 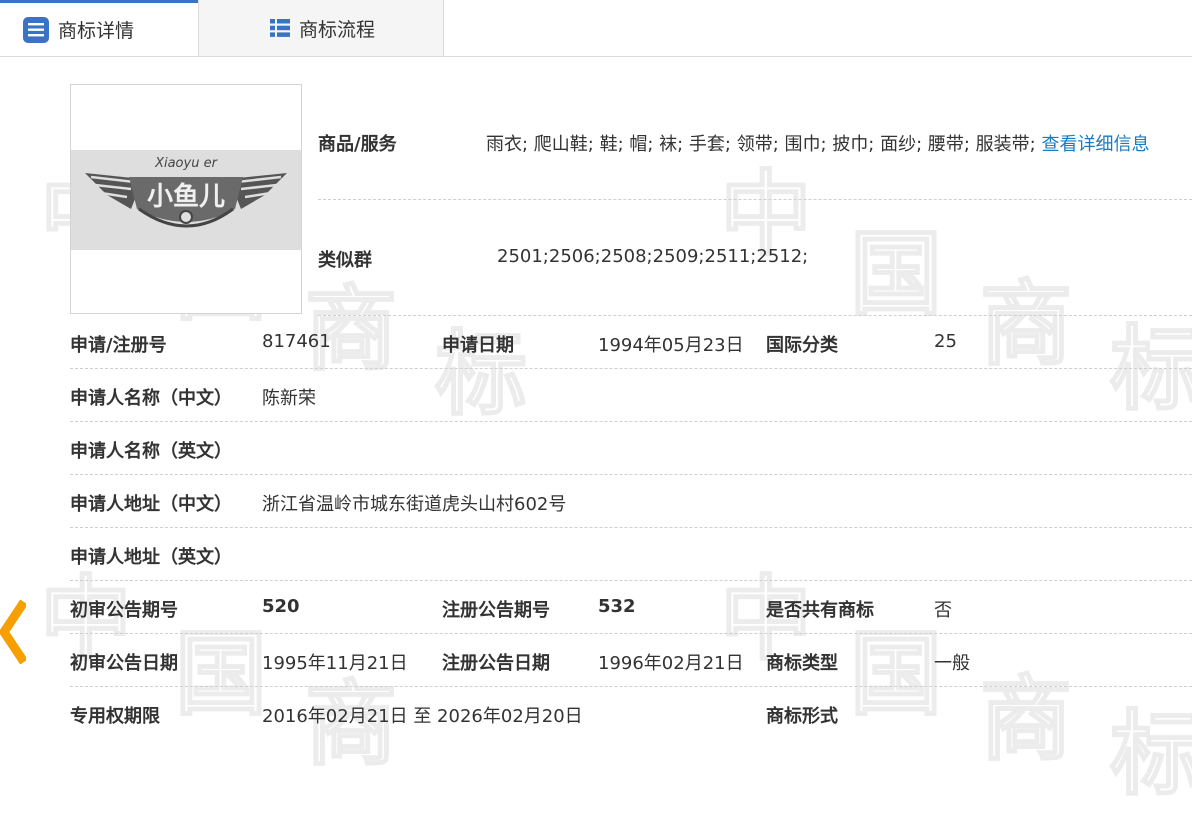 What do you see at coordinates (118, 345) in the screenshot?
I see `registration-number-label: 申请/注册号` at bounding box center [118, 345].